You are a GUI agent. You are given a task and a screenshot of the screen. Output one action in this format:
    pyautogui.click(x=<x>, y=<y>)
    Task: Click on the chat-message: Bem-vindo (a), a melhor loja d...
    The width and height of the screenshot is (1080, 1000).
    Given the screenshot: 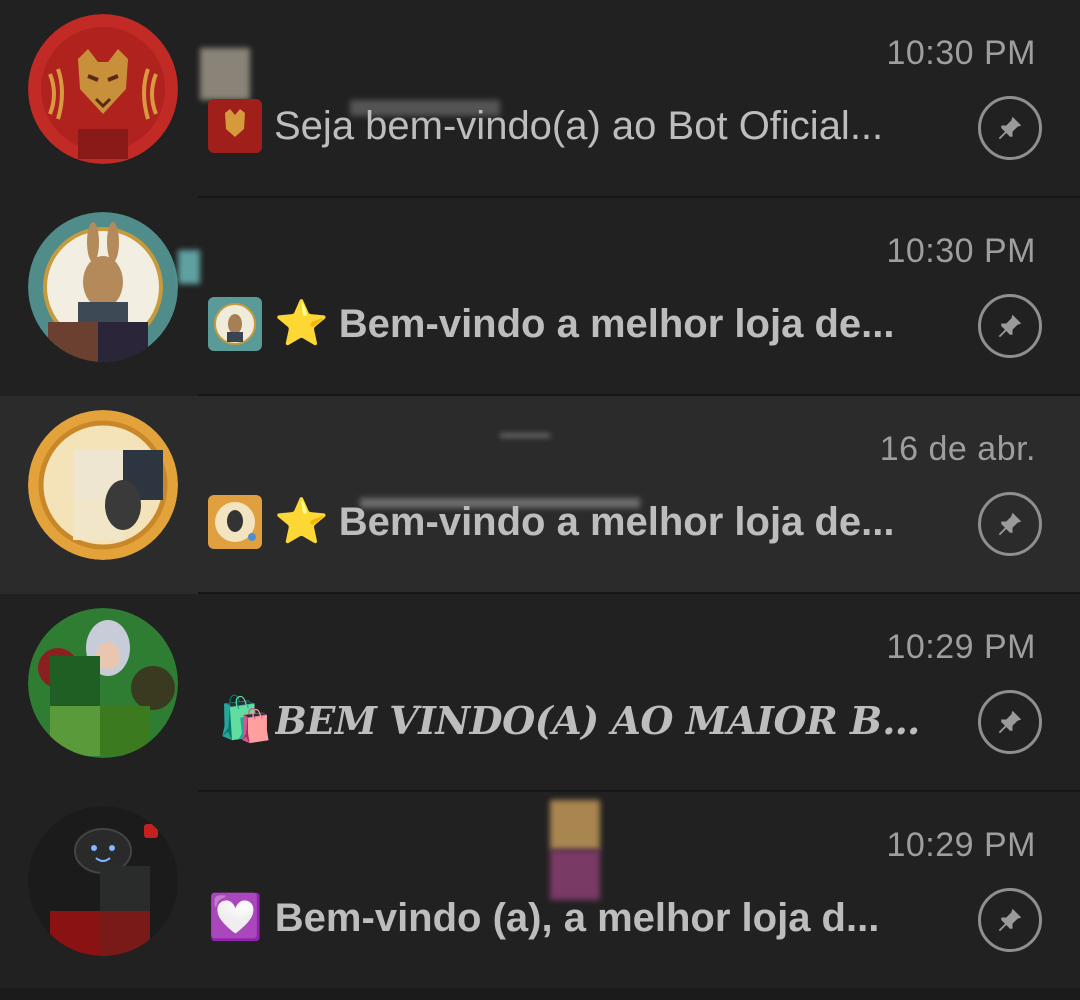 What is the action you would take?
    pyautogui.click(x=577, y=917)
    